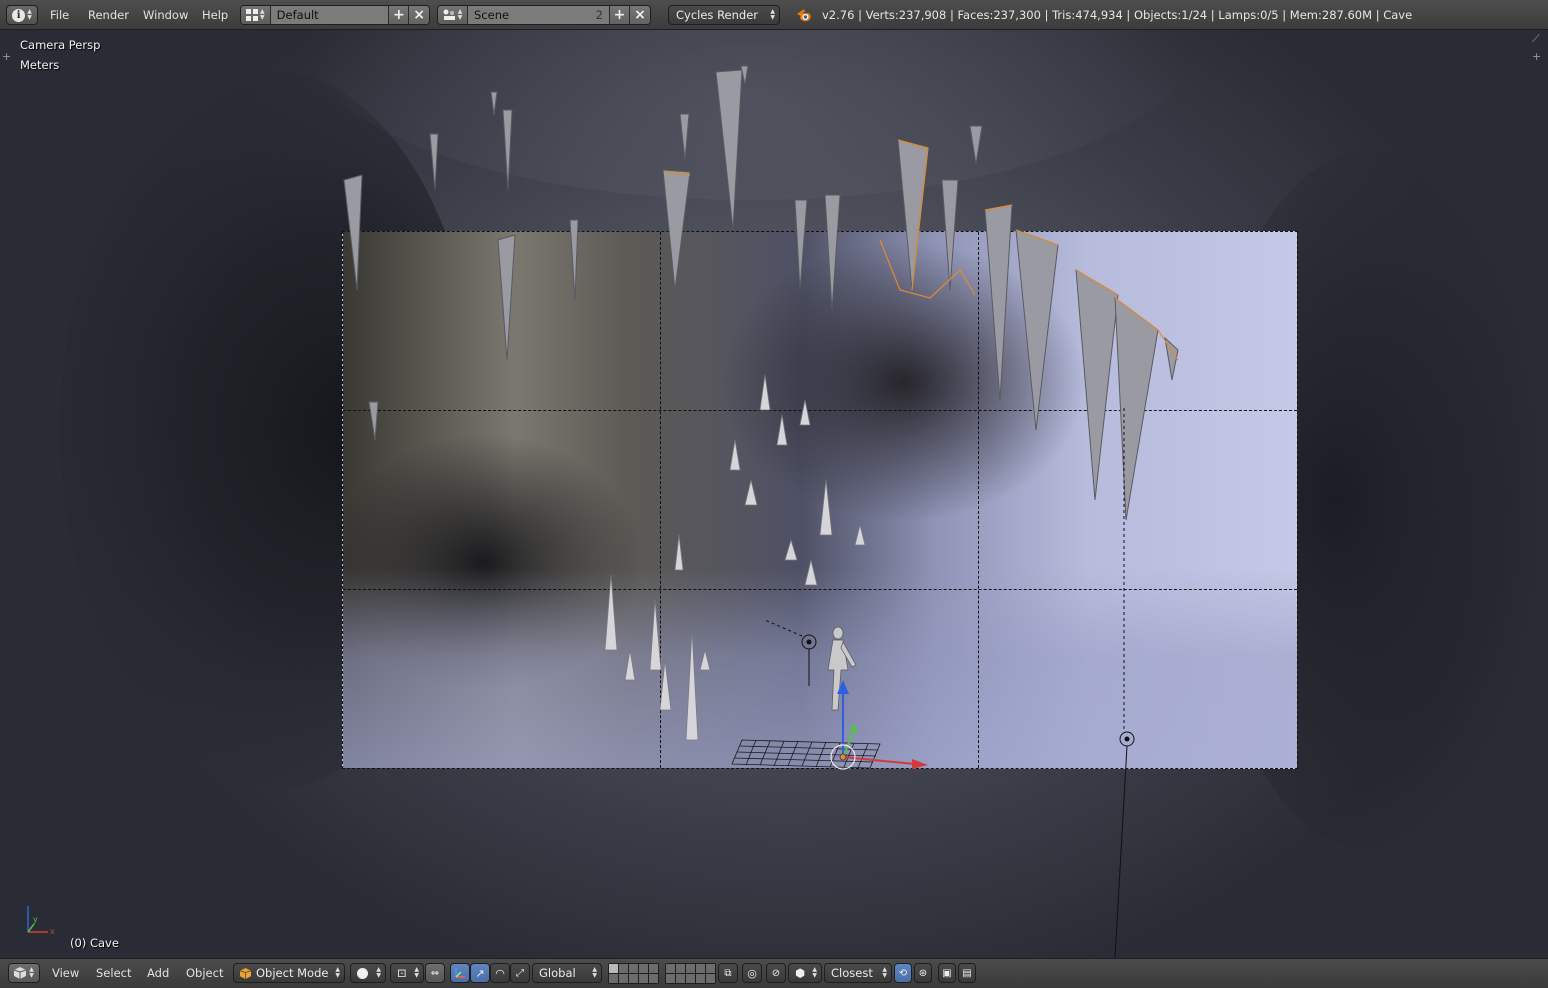 This screenshot has width=1548, height=988. I want to click on screen-layout-icon, so click(252, 15).